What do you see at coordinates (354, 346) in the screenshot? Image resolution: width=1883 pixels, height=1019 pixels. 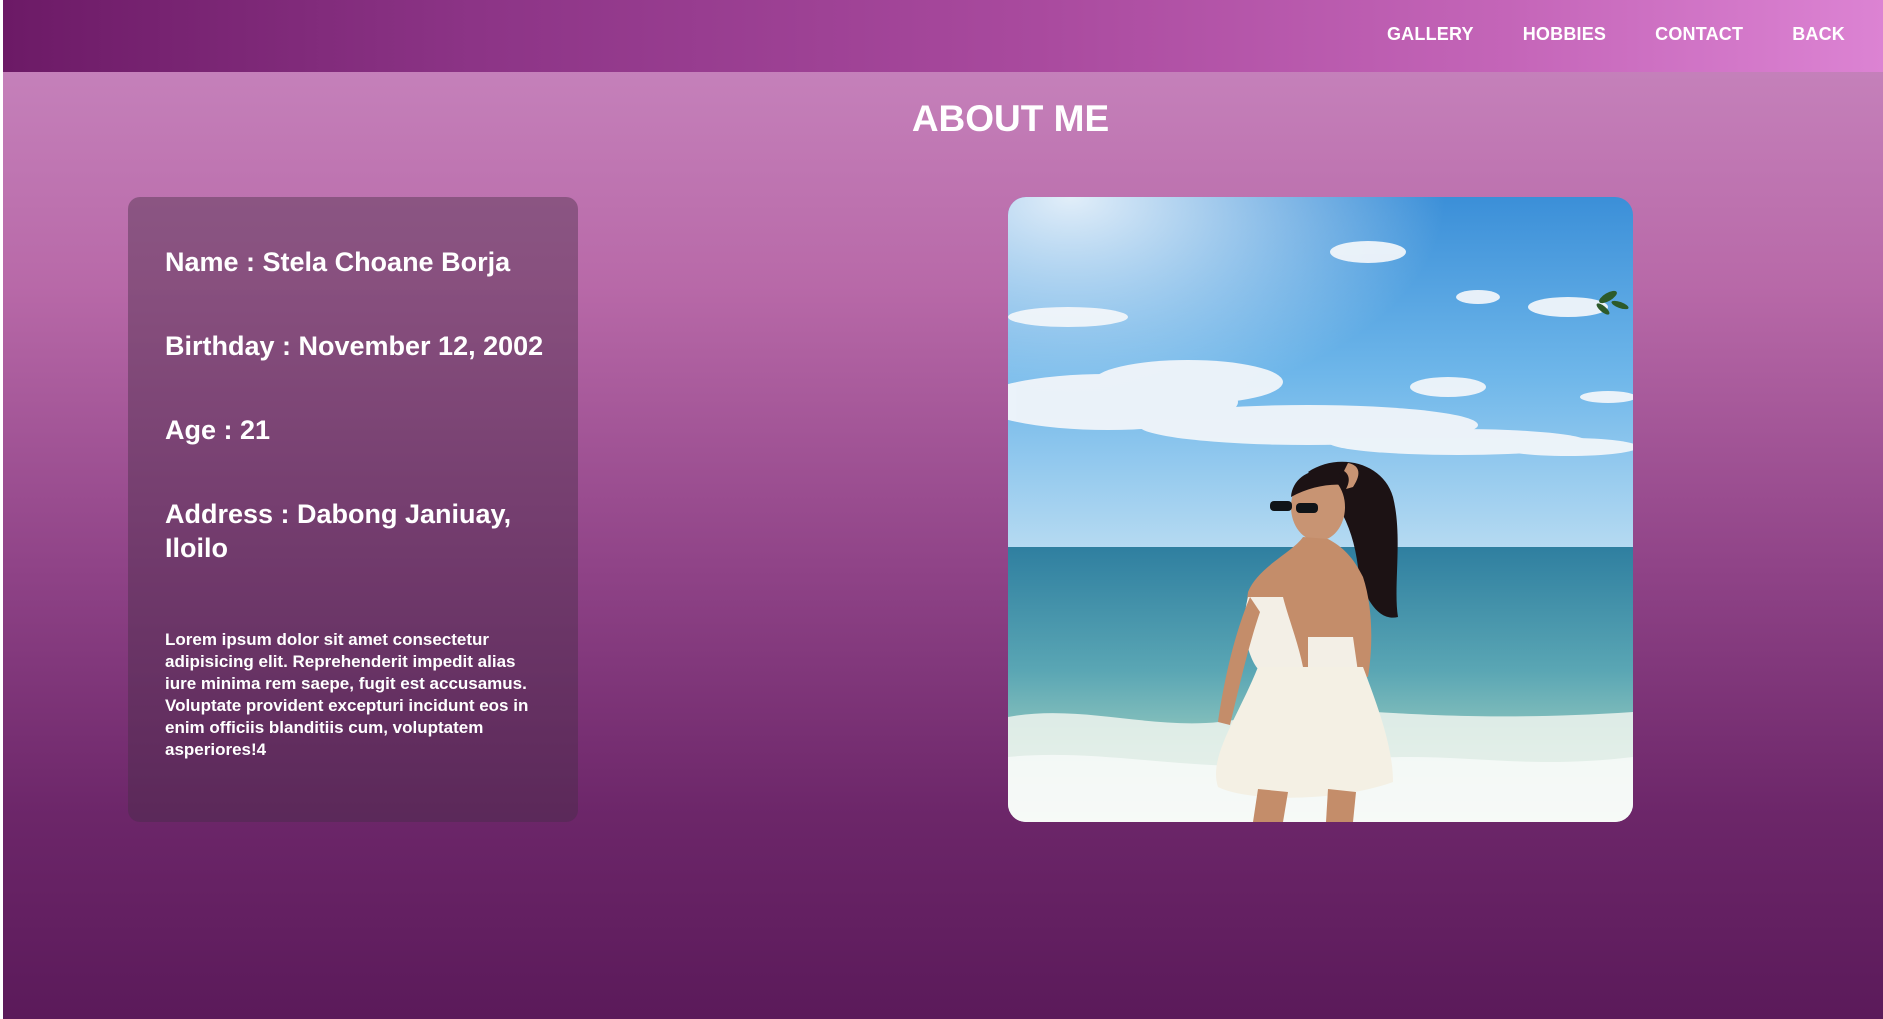 I see `info-birthday: Birthday : November 12, 2002` at bounding box center [354, 346].